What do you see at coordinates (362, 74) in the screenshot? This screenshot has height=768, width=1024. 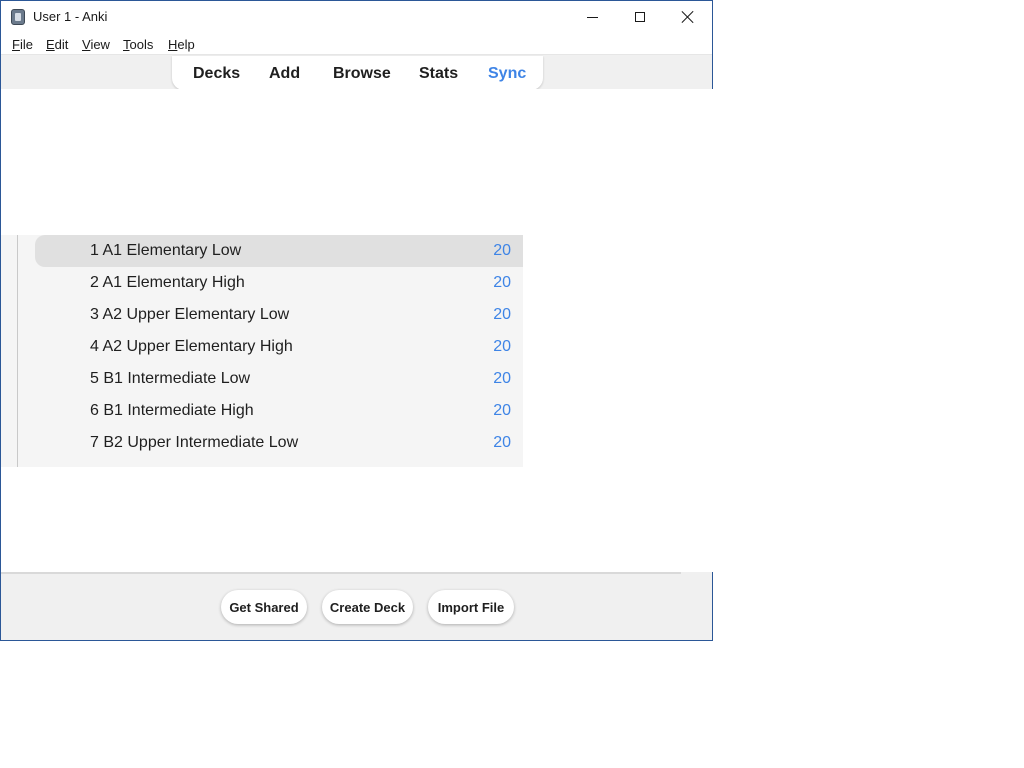 I see `toolbar-browse: Browse` at bounding box center [362, 74].